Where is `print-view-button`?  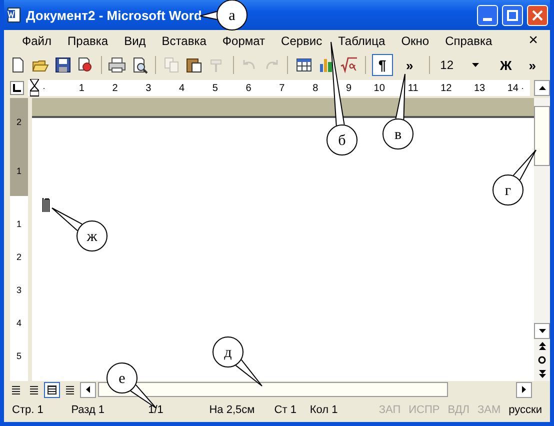 print-view-button is located at coordinates (52, 390).